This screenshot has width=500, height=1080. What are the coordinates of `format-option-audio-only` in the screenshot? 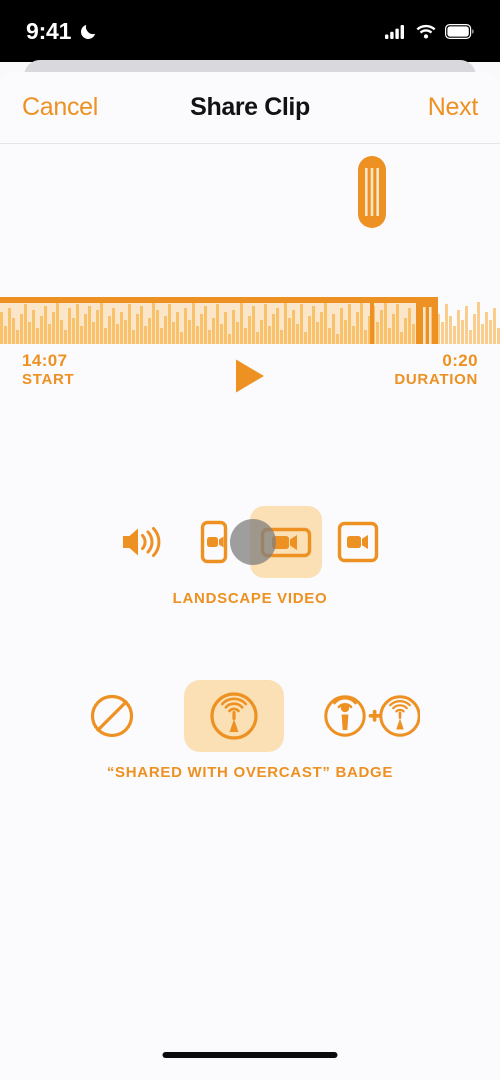 It's located at (142, 542).